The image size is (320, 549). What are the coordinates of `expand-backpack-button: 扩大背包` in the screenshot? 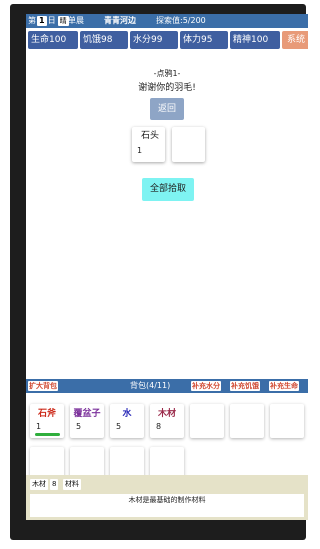 It's located at (43, 386).